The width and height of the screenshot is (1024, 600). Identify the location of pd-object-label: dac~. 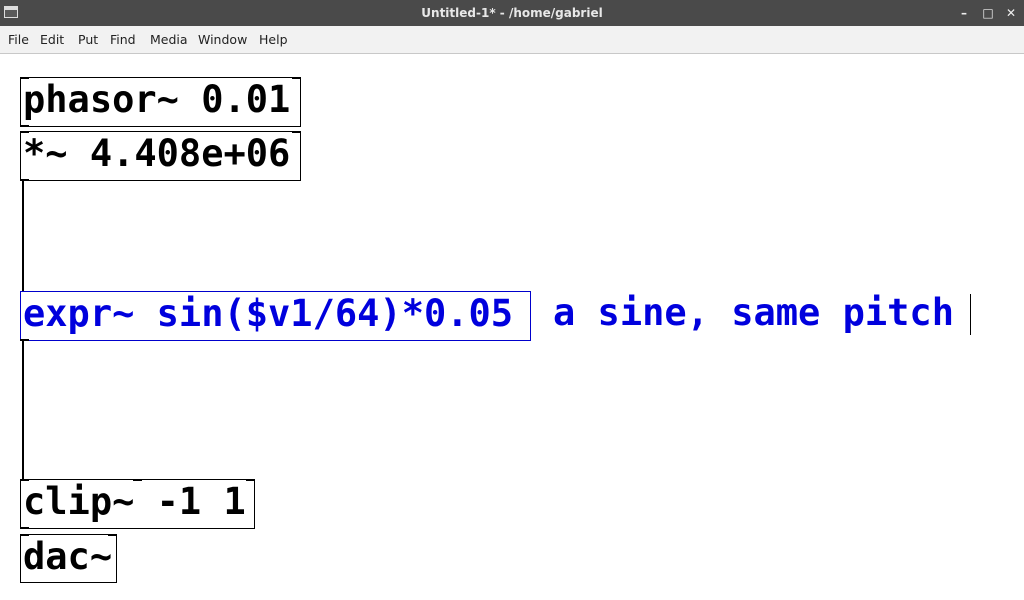
(68, 556).